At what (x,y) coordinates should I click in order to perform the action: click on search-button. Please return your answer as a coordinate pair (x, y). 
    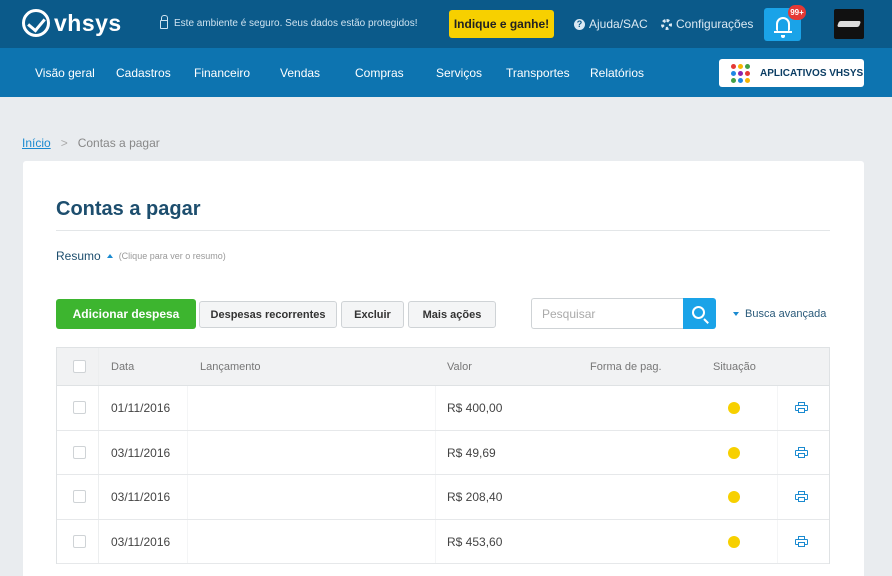
    Looking at the image, I should click on (699, 313).